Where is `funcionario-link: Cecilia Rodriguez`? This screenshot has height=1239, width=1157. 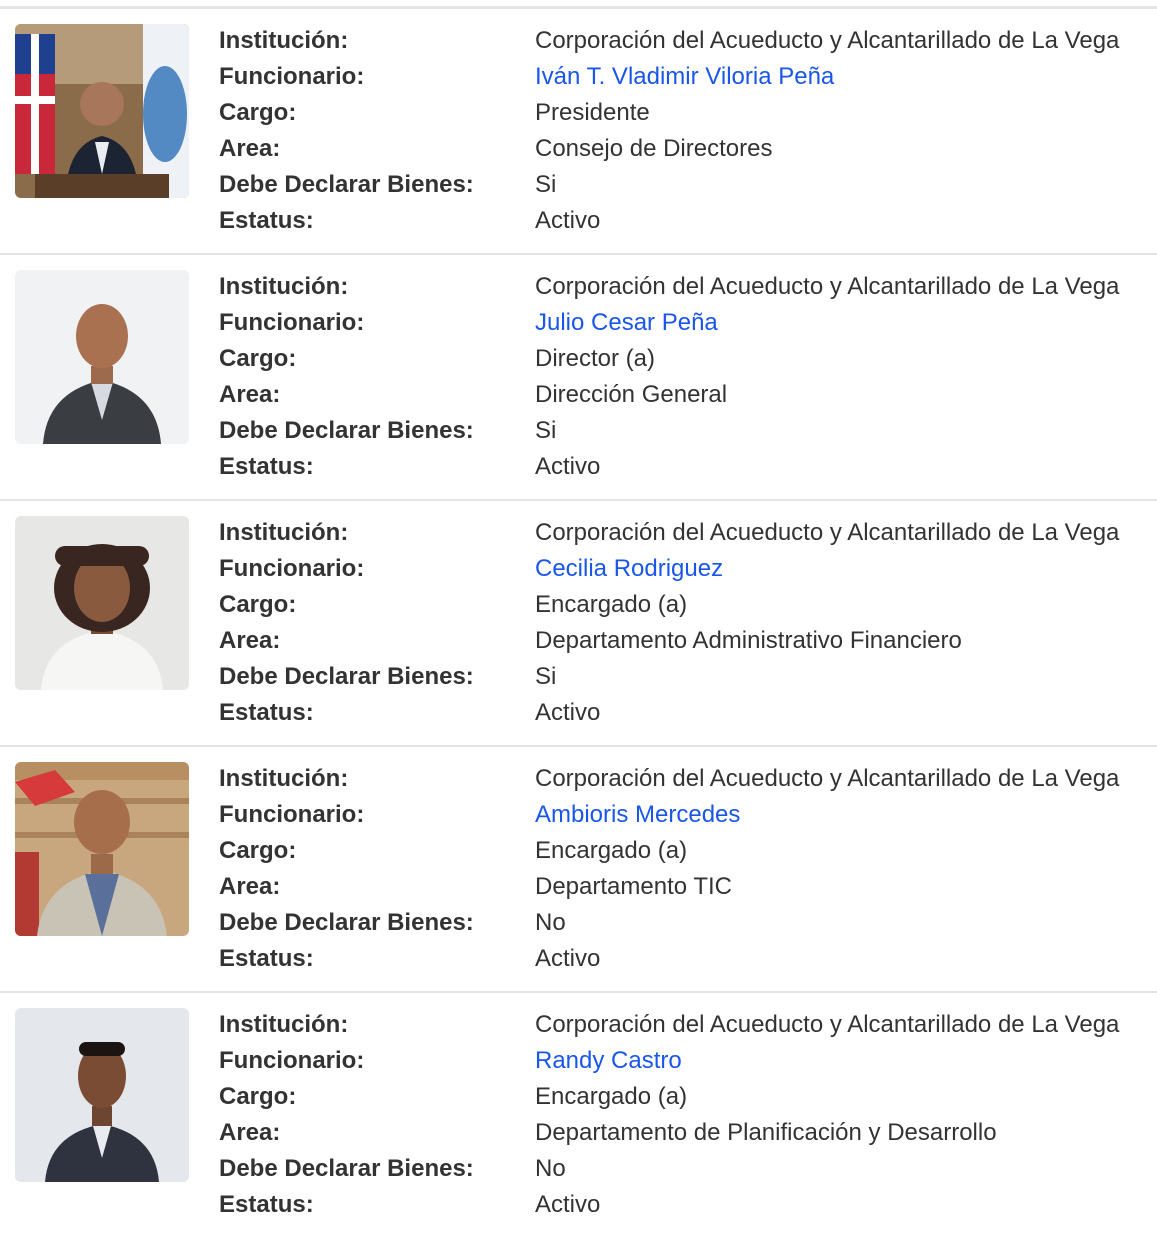 funcionario-link: Cecilia Rodriguez is located at coordinates (629, 569).